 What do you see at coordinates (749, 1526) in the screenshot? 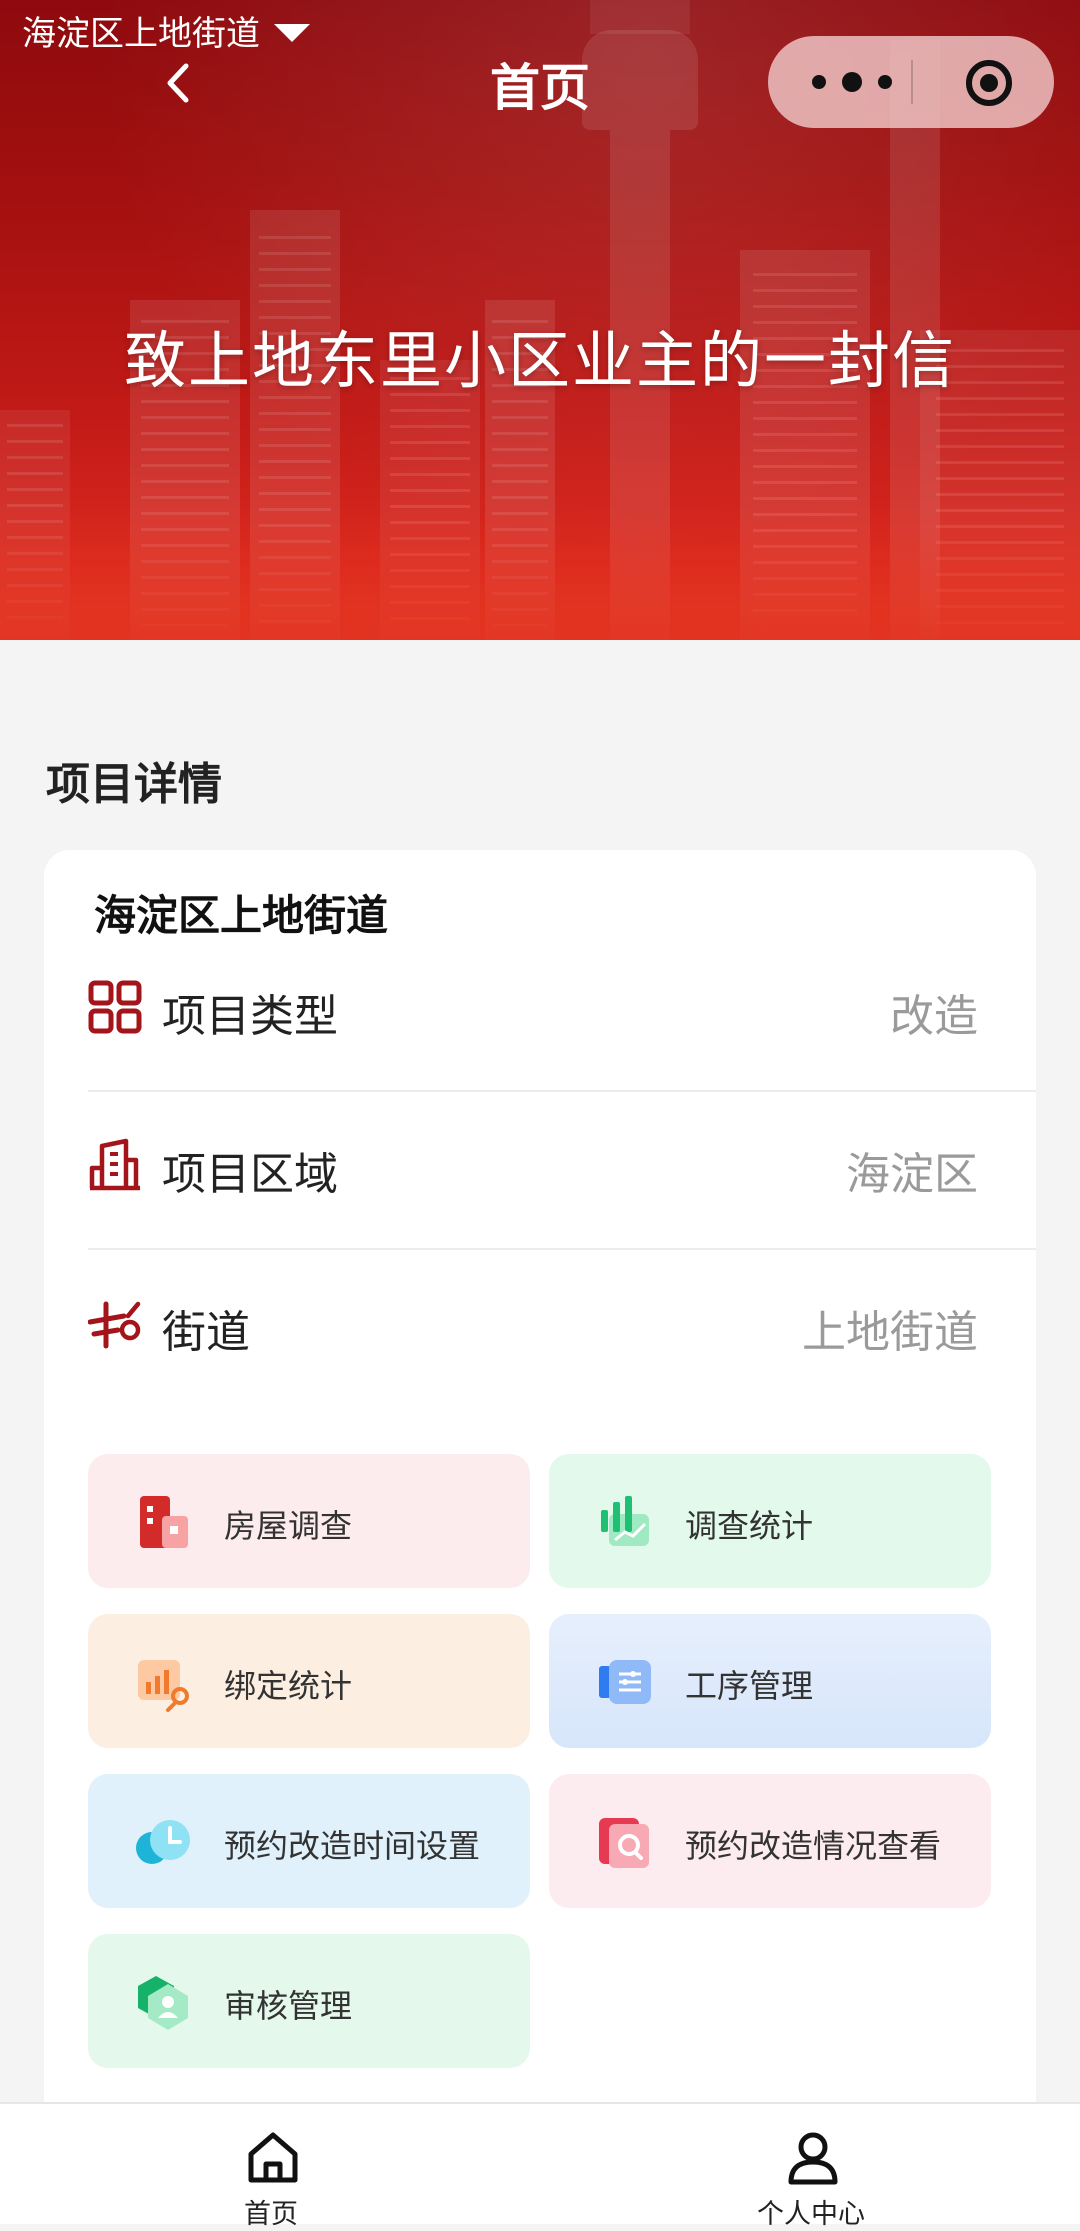
I see `tile-label: 调查统计` at bounding box center [749, 1526].